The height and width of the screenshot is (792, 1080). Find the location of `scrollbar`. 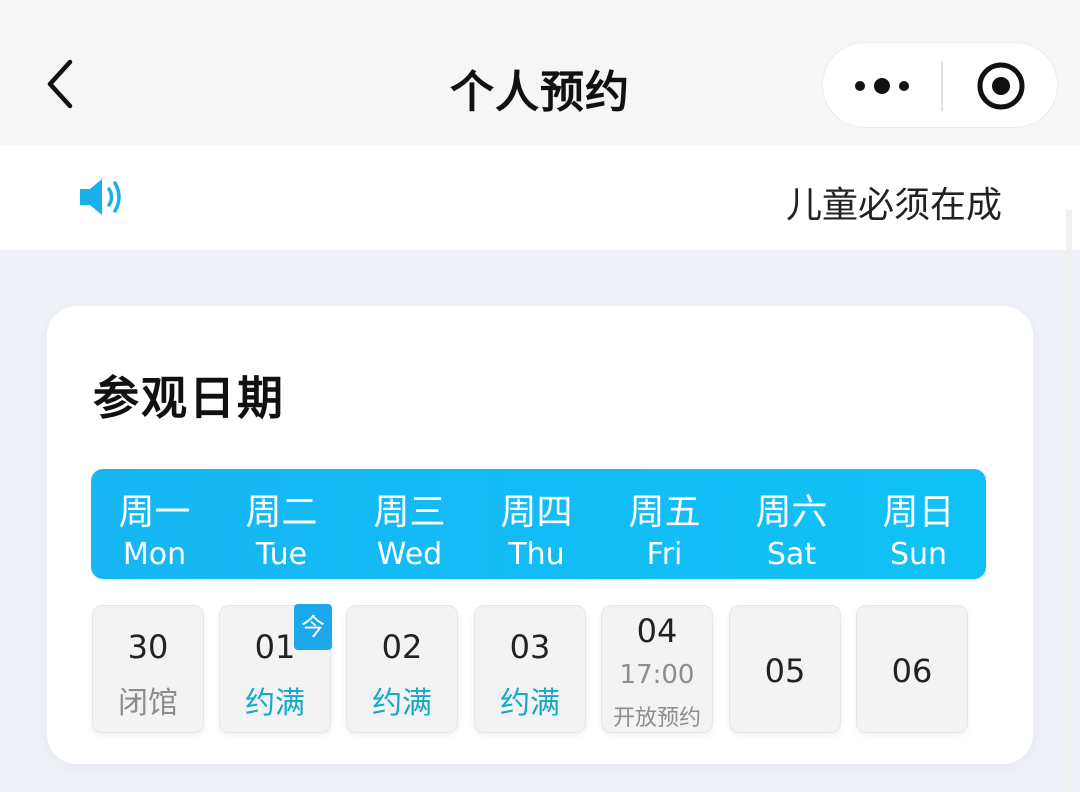

scrollbar is located at coordinates (1069, 501).